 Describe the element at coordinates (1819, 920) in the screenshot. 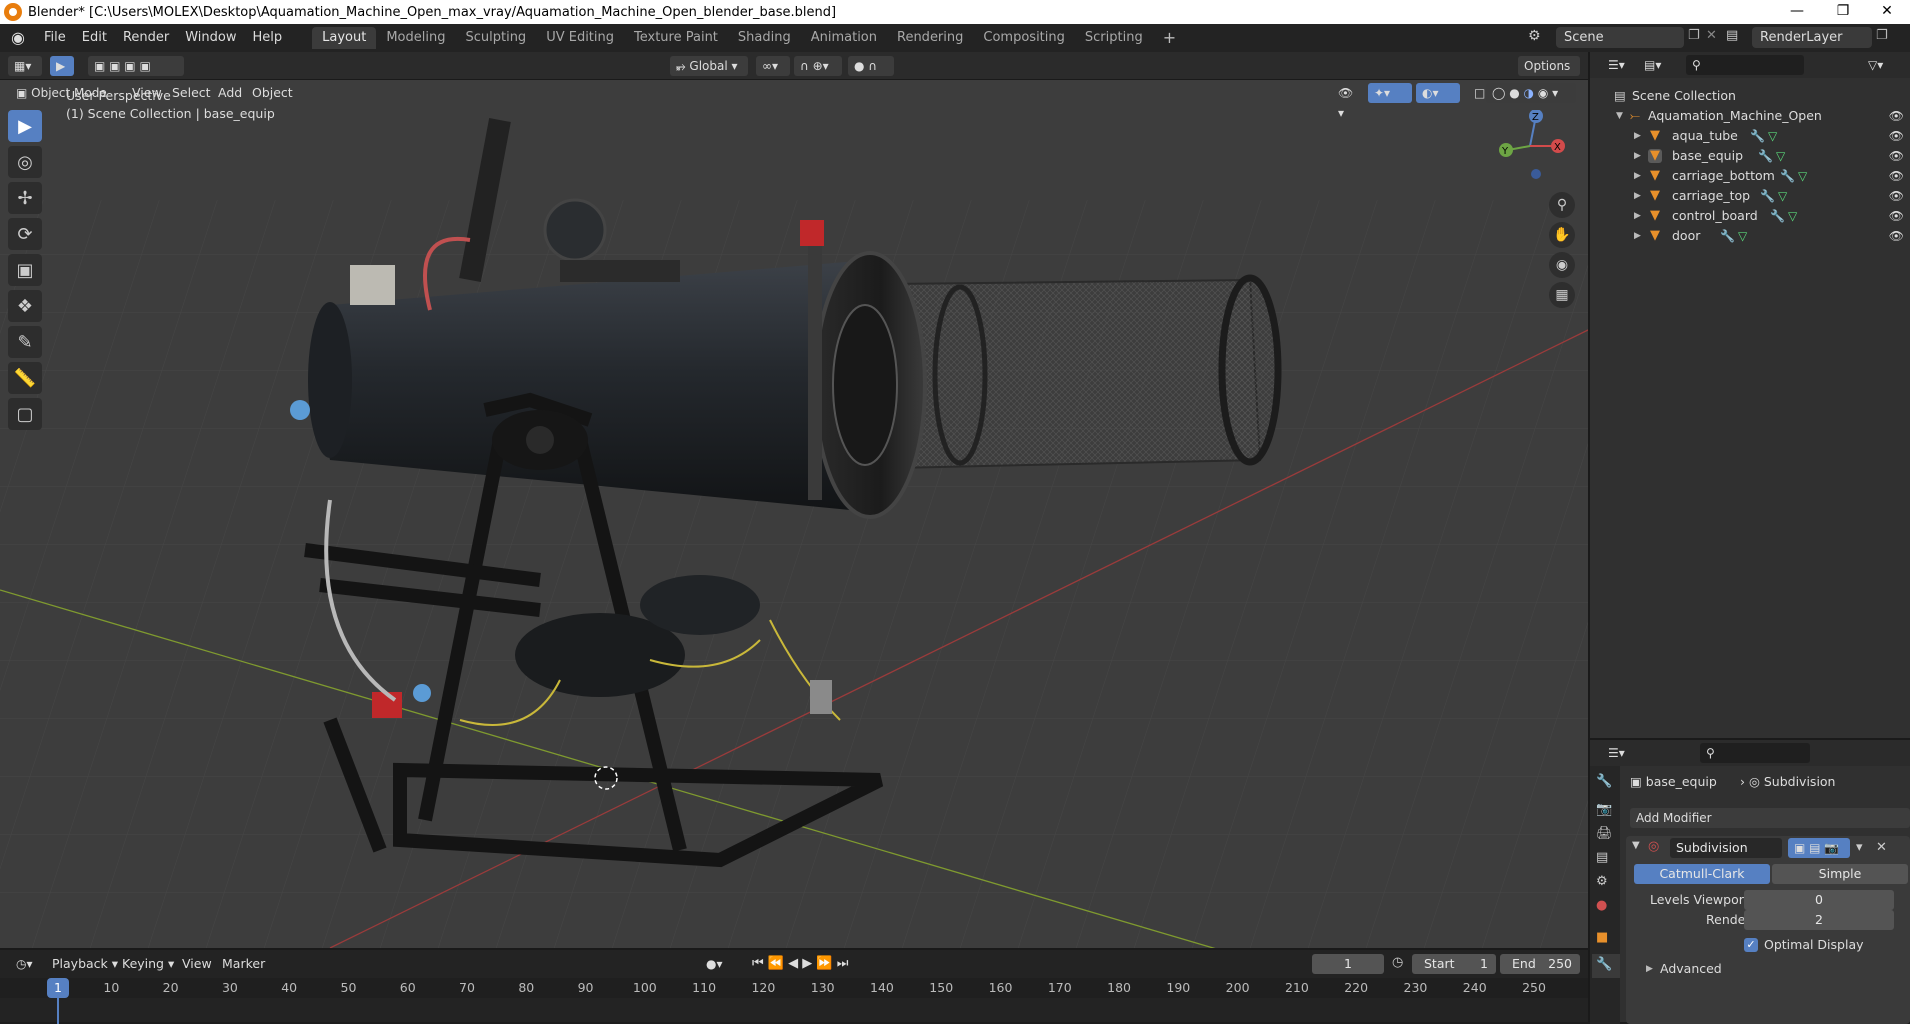

I see `render-levels-field: 2` at that location.